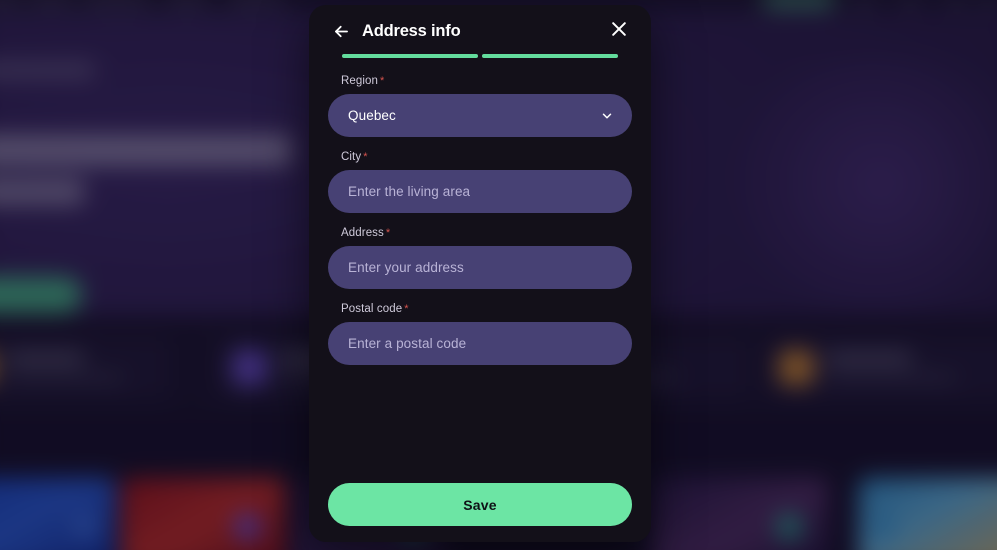  Describe the element at coordinates (486, 157) in the screenshot. I see `field-label-city: City *` at that location.